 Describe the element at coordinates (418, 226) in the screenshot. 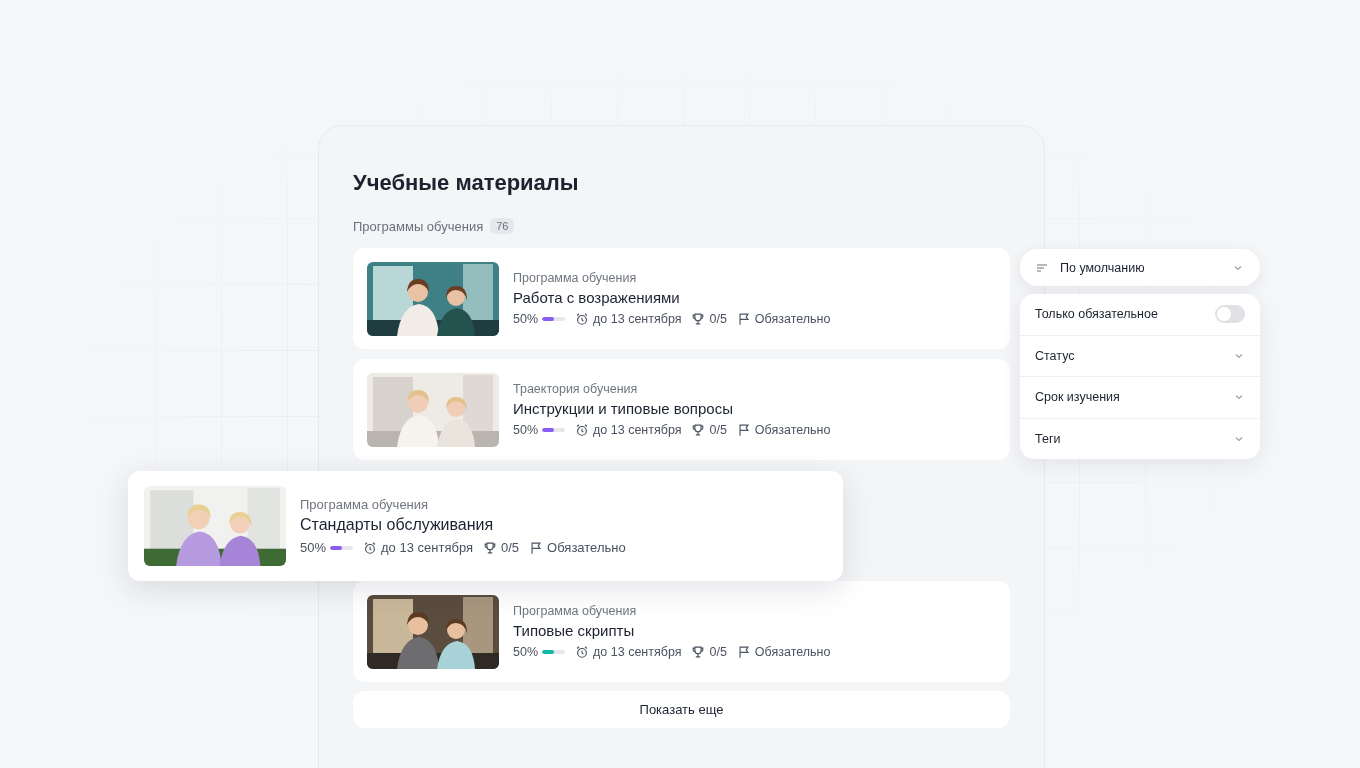

I see `section-label: Программы обучения` at that location.